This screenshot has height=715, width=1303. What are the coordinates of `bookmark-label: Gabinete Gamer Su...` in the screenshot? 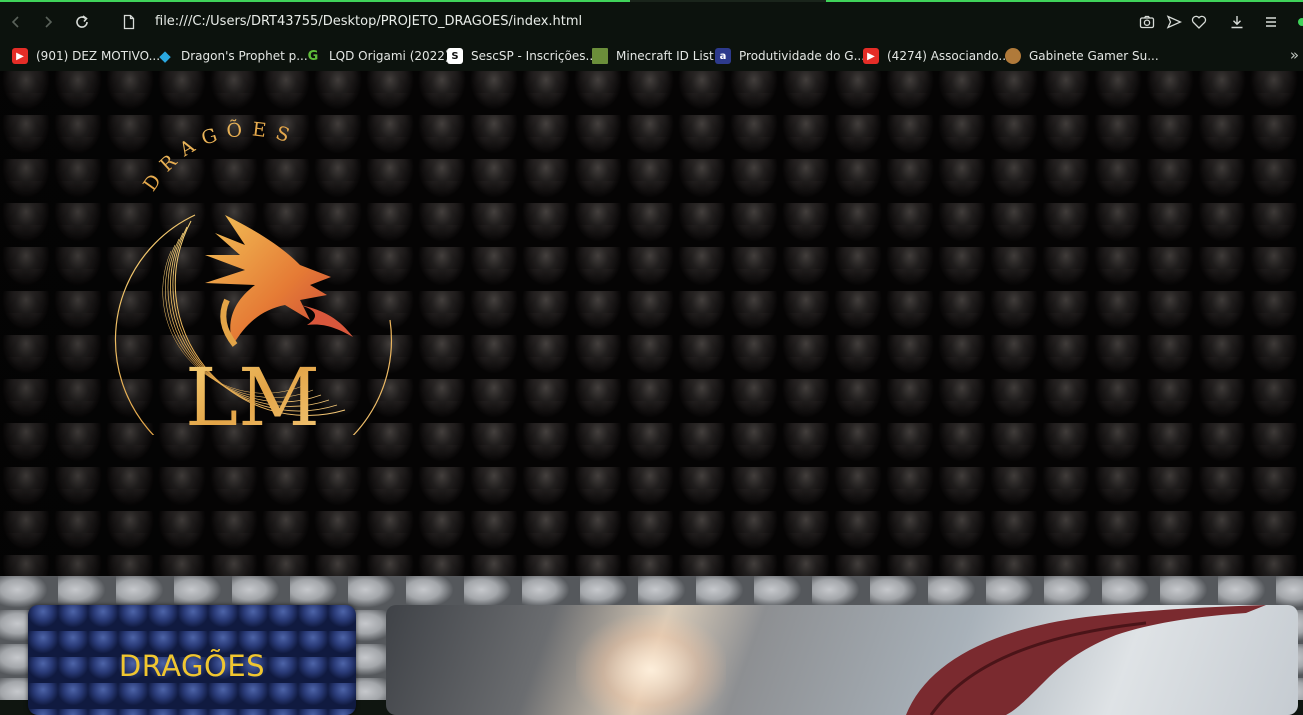 It's located at (1094, 56).